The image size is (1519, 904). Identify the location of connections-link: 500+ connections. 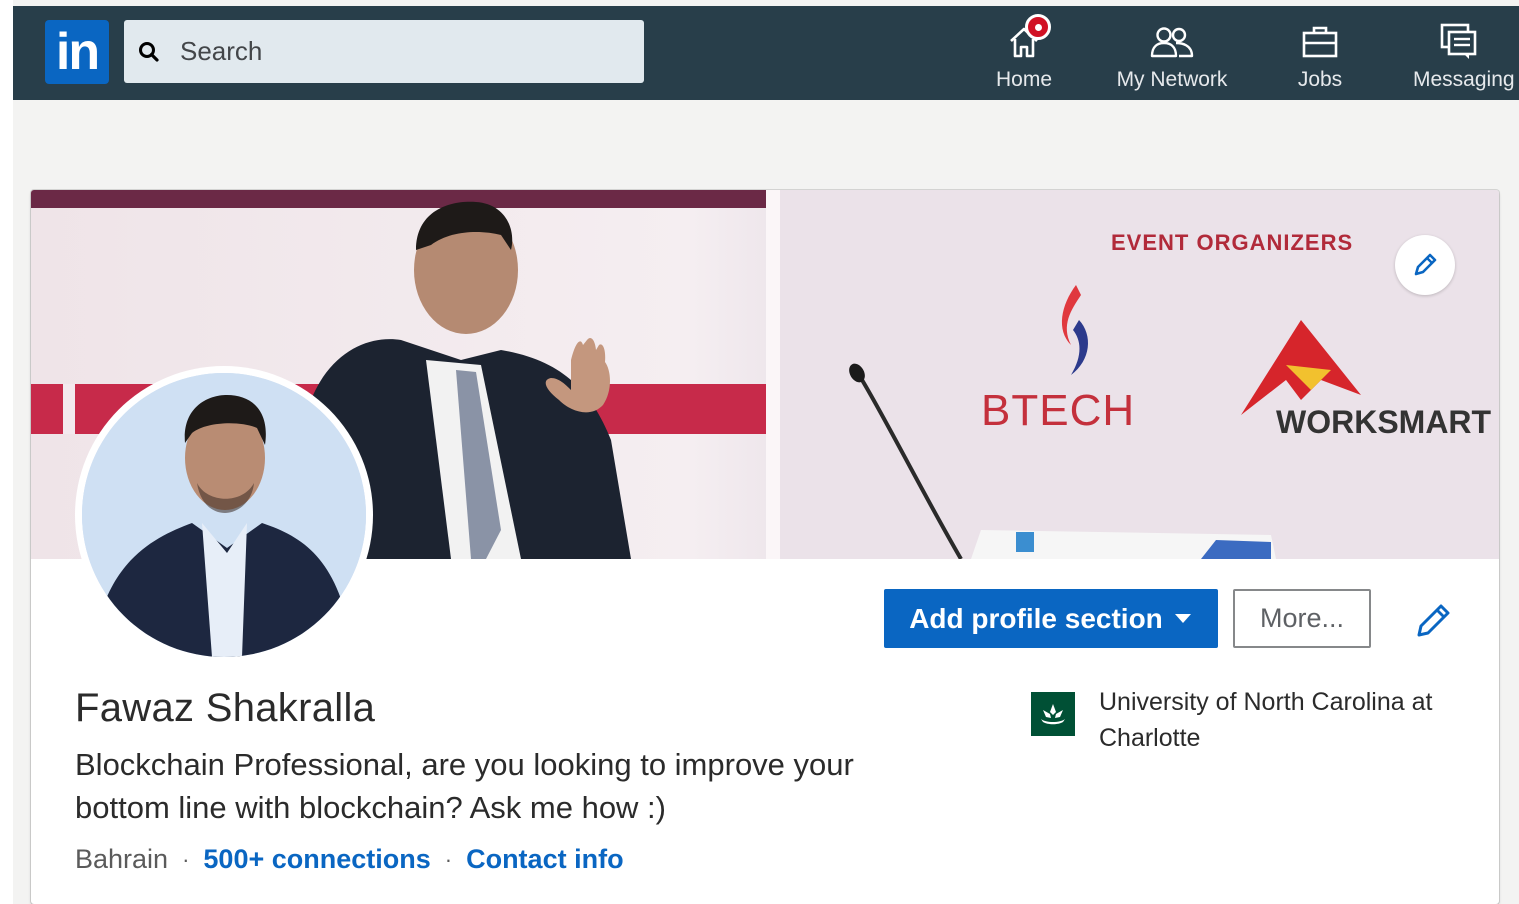
(316, 859).